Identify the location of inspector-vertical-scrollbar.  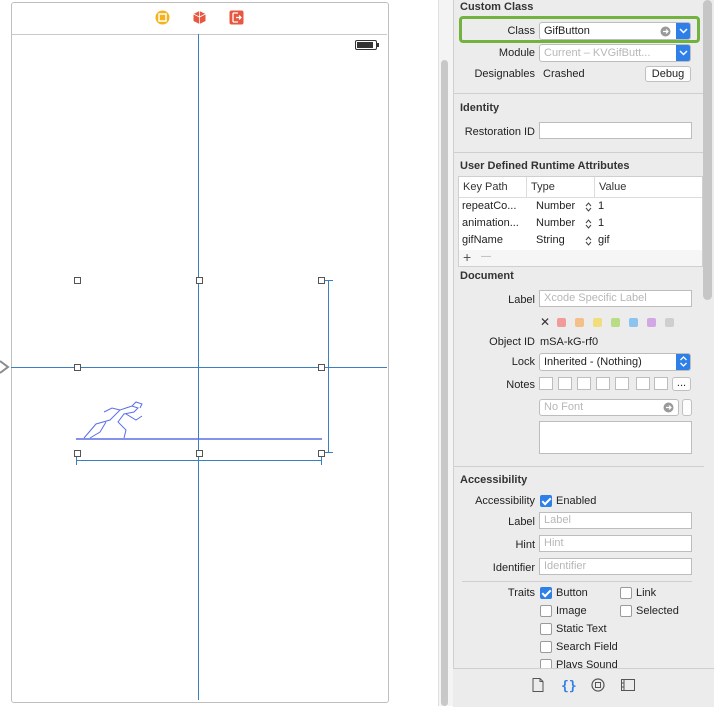
(707, 150).